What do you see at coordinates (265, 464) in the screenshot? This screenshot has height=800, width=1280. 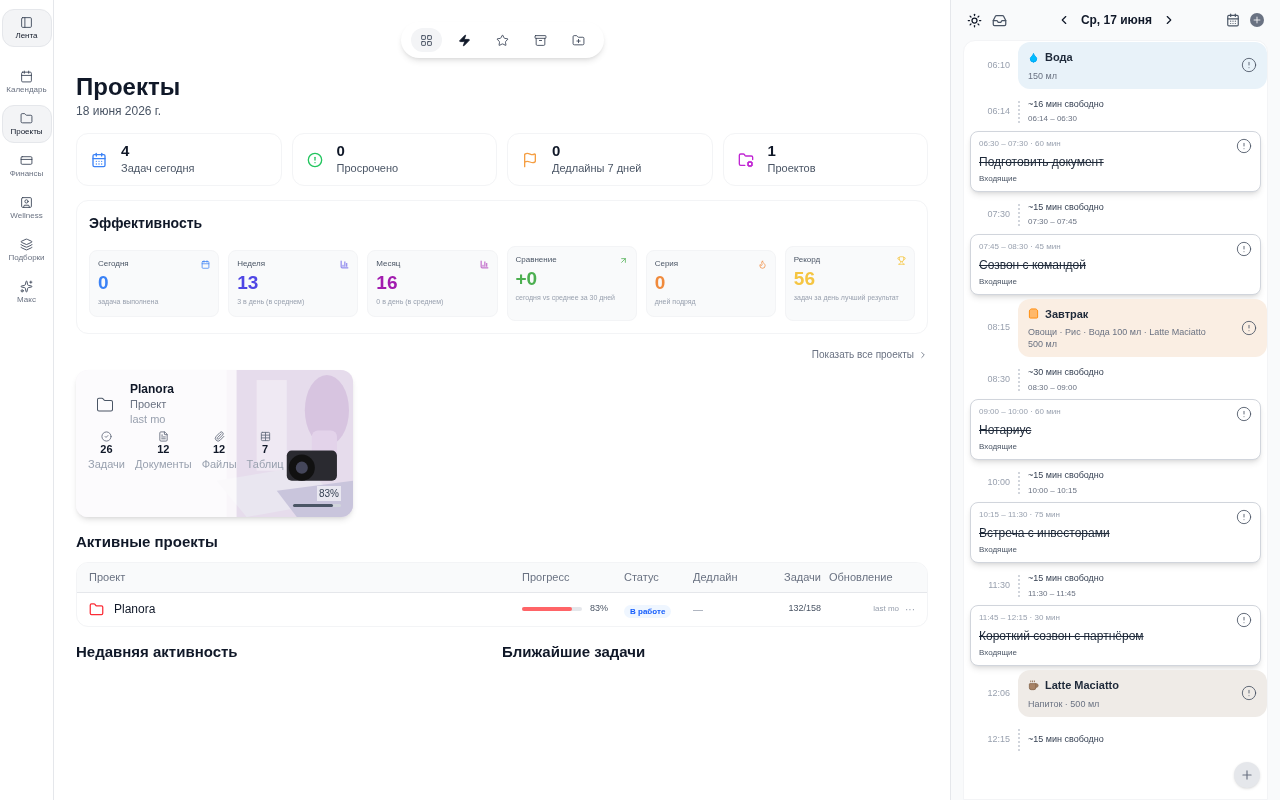 I see `count-label: Таблиц` at bounding box center [265, 464].